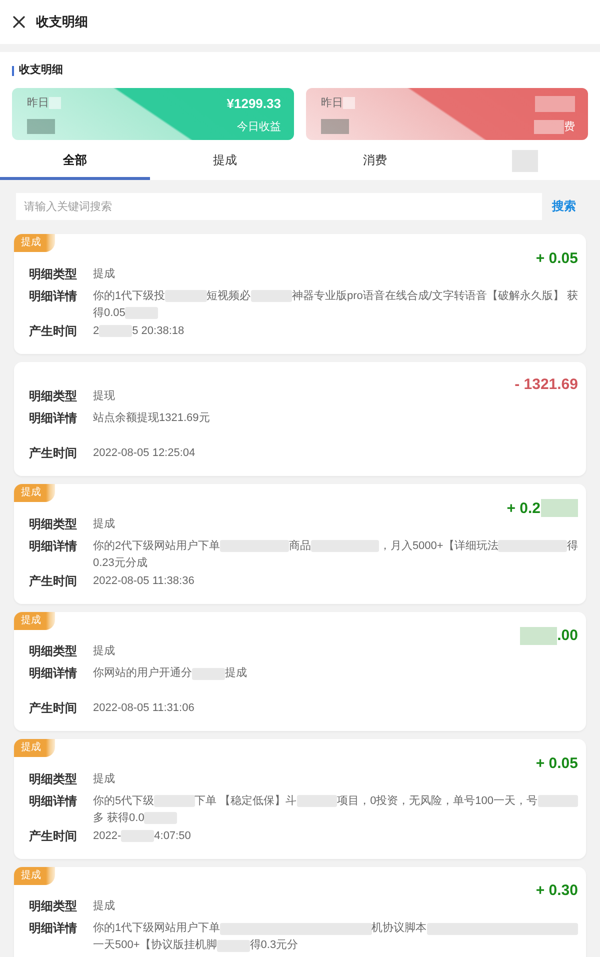  What do you see at coordinates (118, 818) in the screenshot?
I see `detail-text: 多 获得0.0` at bounding box center [118, 818].